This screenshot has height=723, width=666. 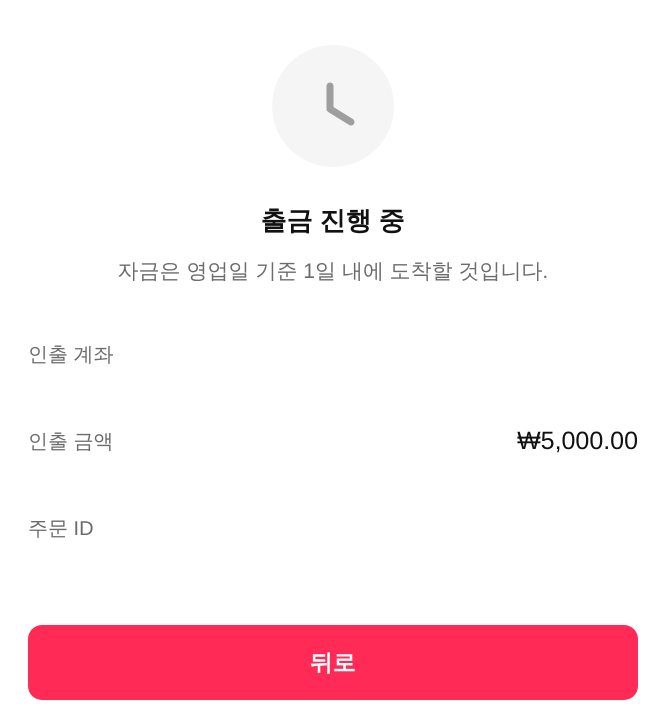 I want to click on status-title: 출금 진행 중, so click(x=333, y=220).